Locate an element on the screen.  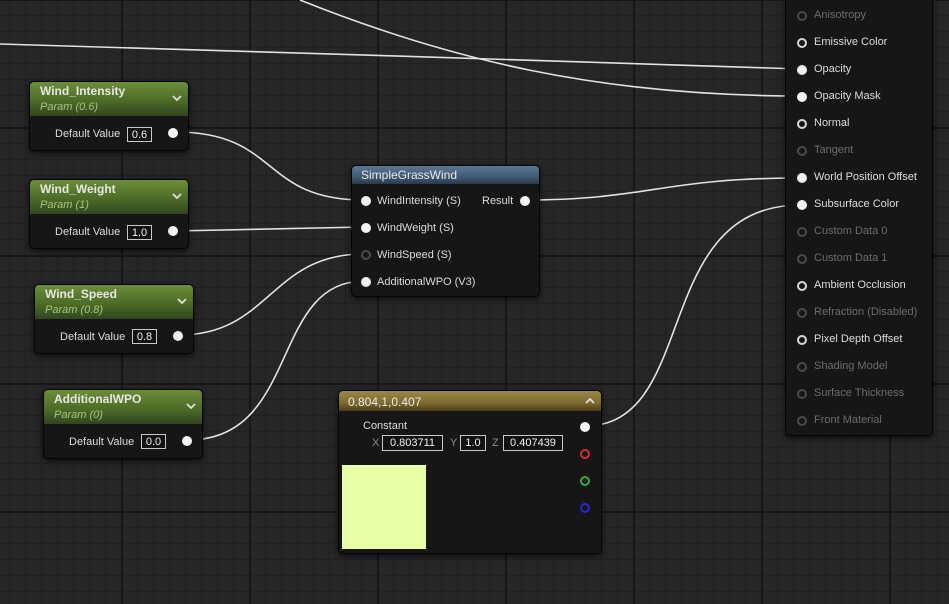
constant-node-title: 0.804,1,0.407 is located at coordinates (385, 402).